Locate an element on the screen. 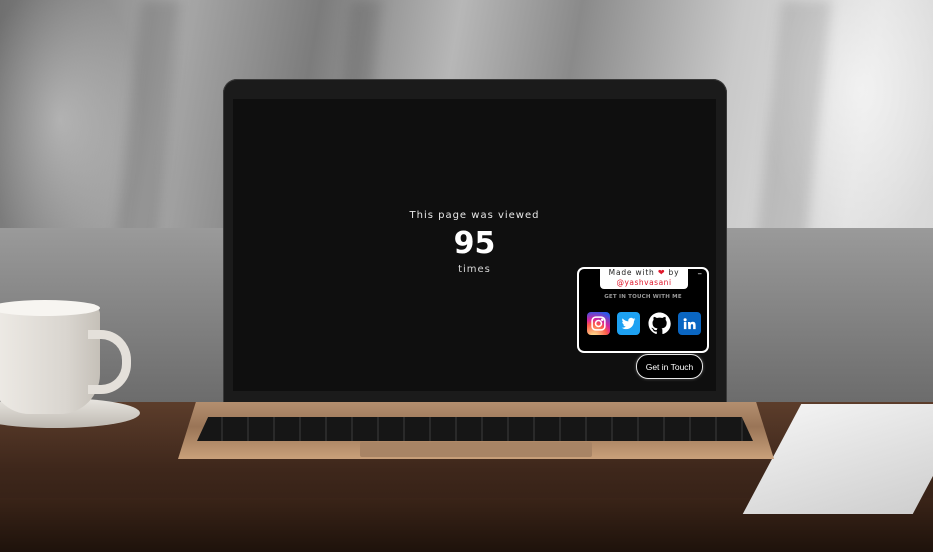 This screenshot has width=933, height=552. made-with-badge: Made with ❤ by @yashvasani is located at coordinates (644, 278).